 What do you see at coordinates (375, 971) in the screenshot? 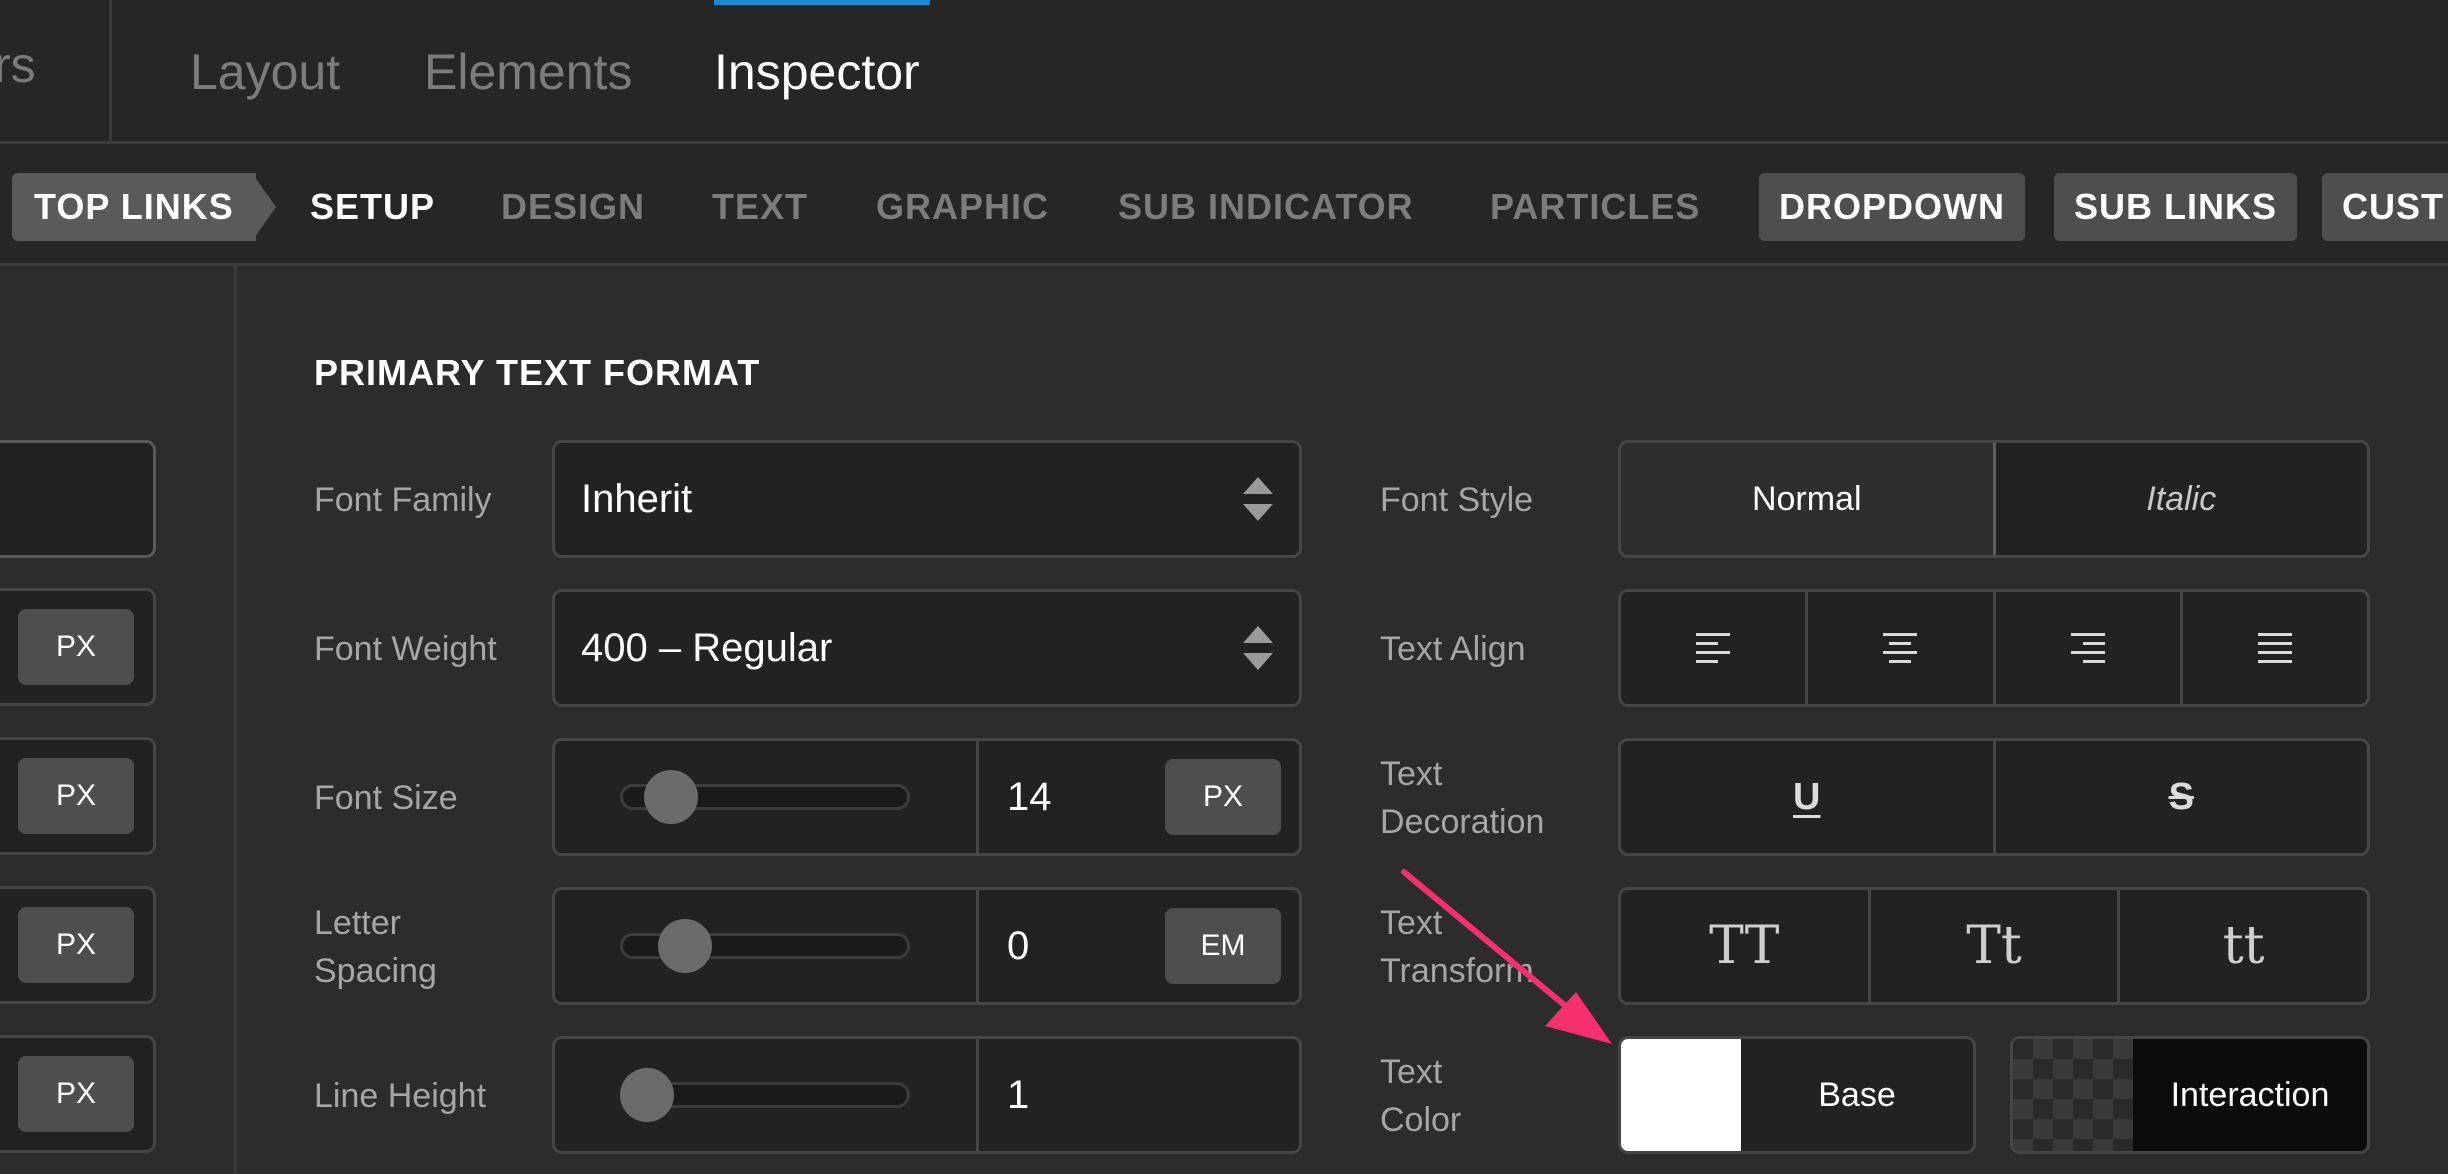
I see `letter-spacing-label-line2: Spacing` at bounding box center [375, 971].